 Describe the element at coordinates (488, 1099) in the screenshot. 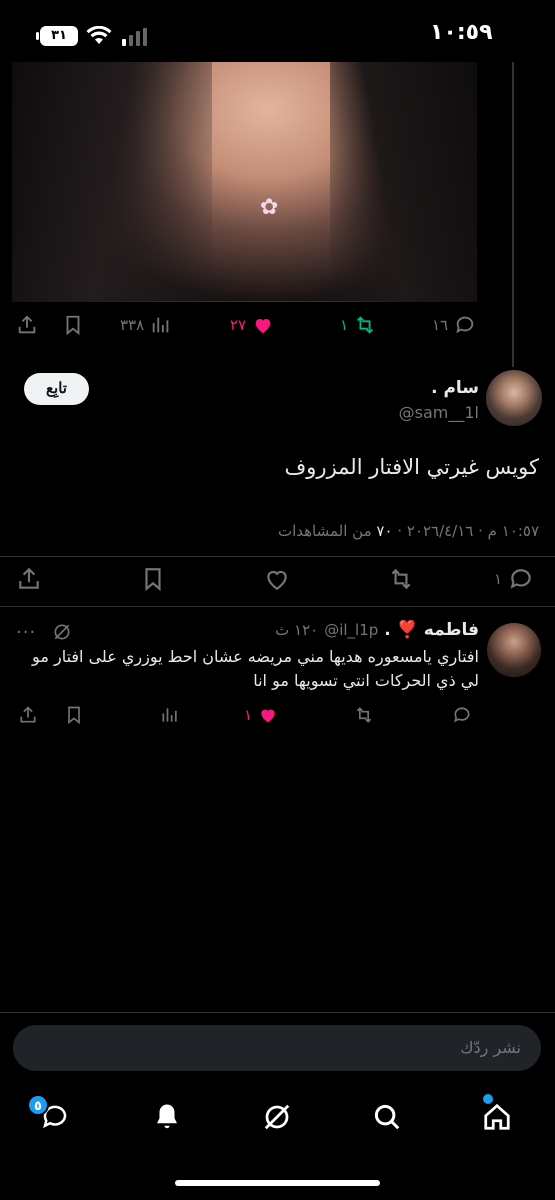

I see `home-notification-dot` at that location.